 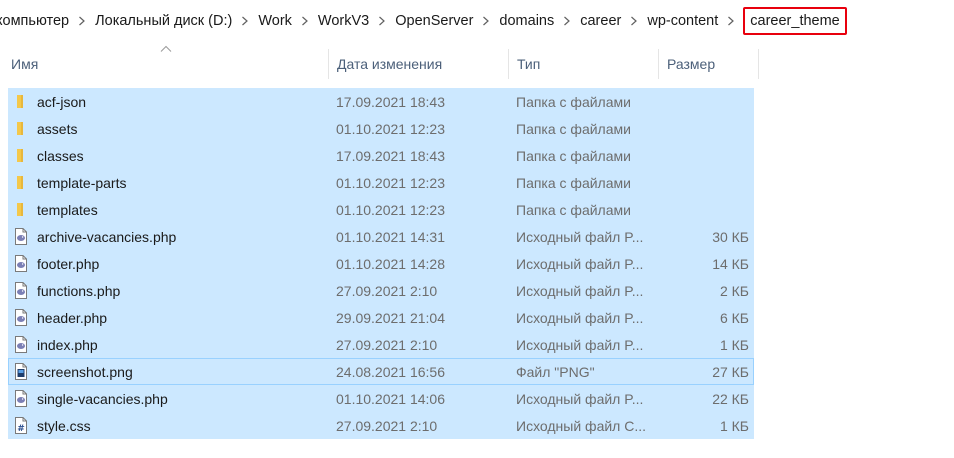 I want to click on file-name: templates, so click(x=67, y=209).